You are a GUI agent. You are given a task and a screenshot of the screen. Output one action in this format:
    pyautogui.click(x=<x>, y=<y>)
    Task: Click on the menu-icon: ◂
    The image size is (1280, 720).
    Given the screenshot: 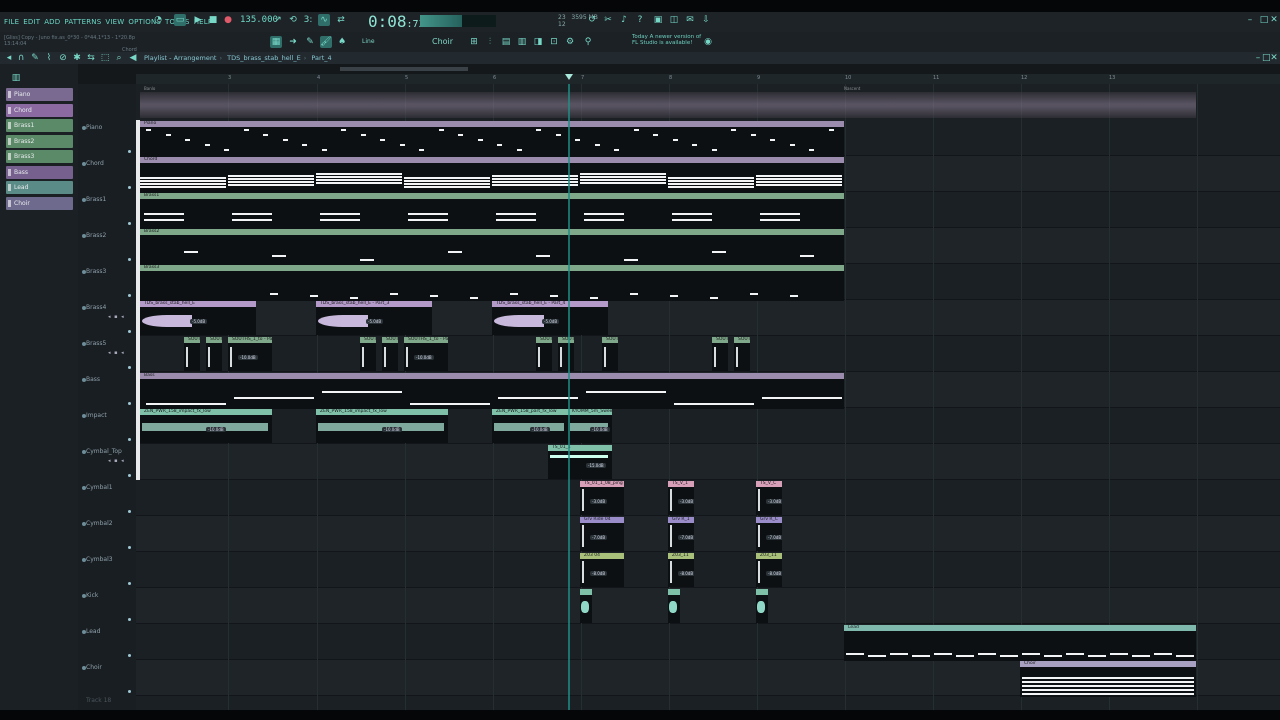 What is the action you would take?
    pyautogui.click(x=9, y=58)
    